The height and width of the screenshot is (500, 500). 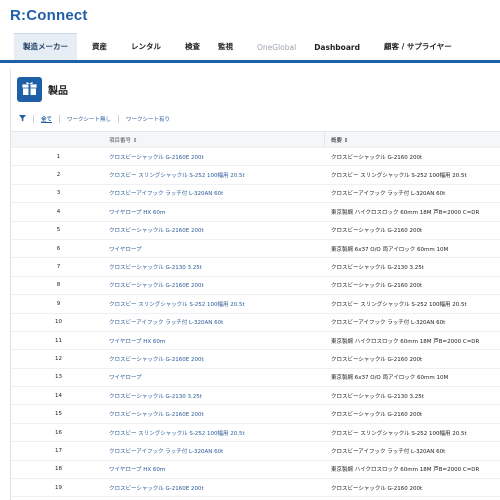 I want to click on tab-manufacturer: 製造メーカー, so click(x=45, y=46).